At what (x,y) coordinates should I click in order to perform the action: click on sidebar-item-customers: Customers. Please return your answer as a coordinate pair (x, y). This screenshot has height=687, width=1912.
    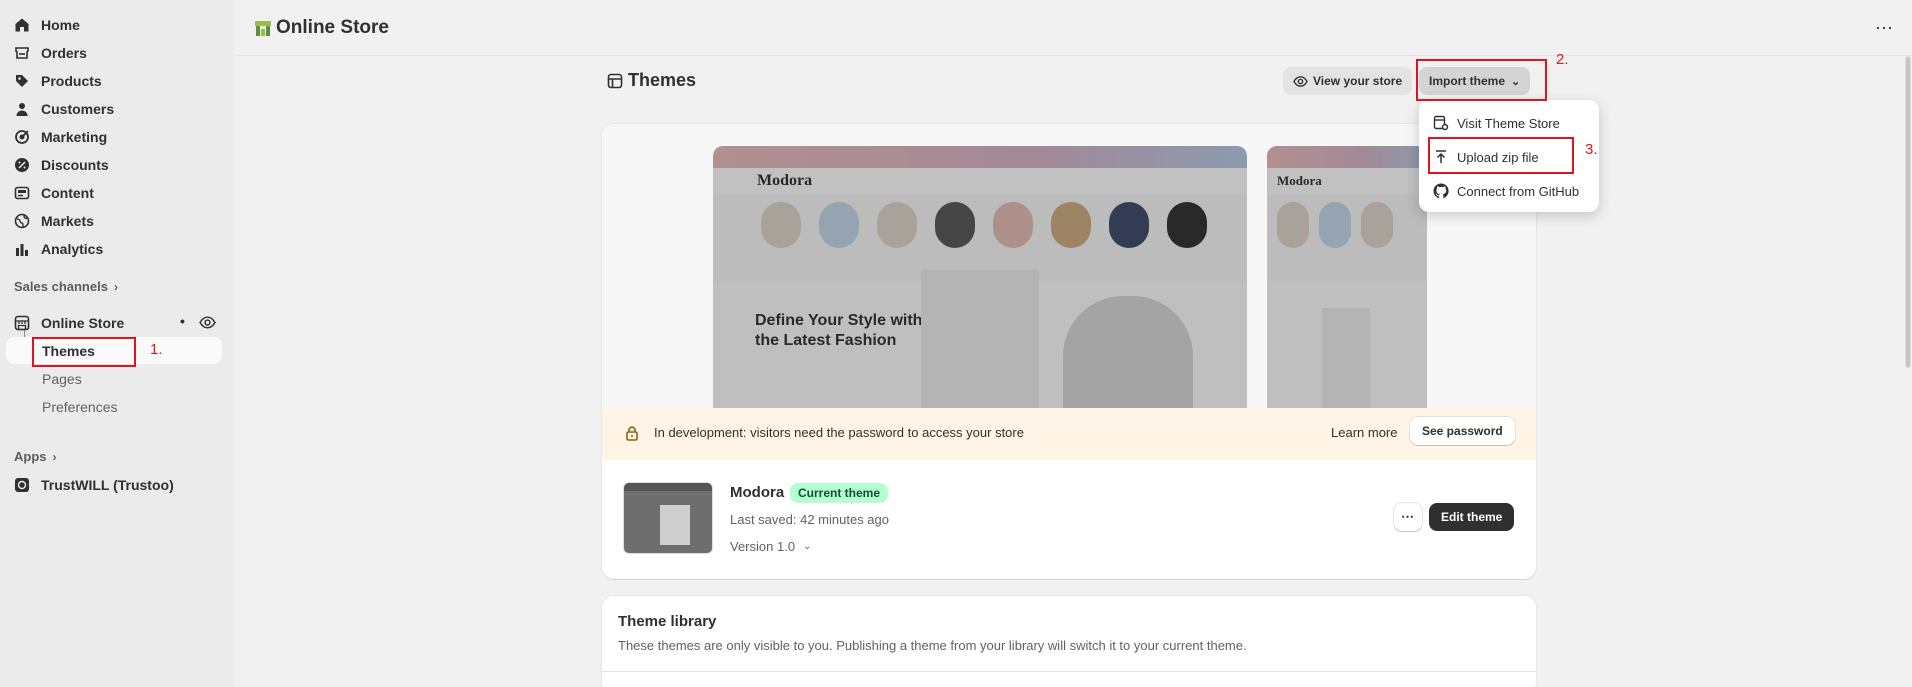
    Looking at the image, I should click on (64, 109).